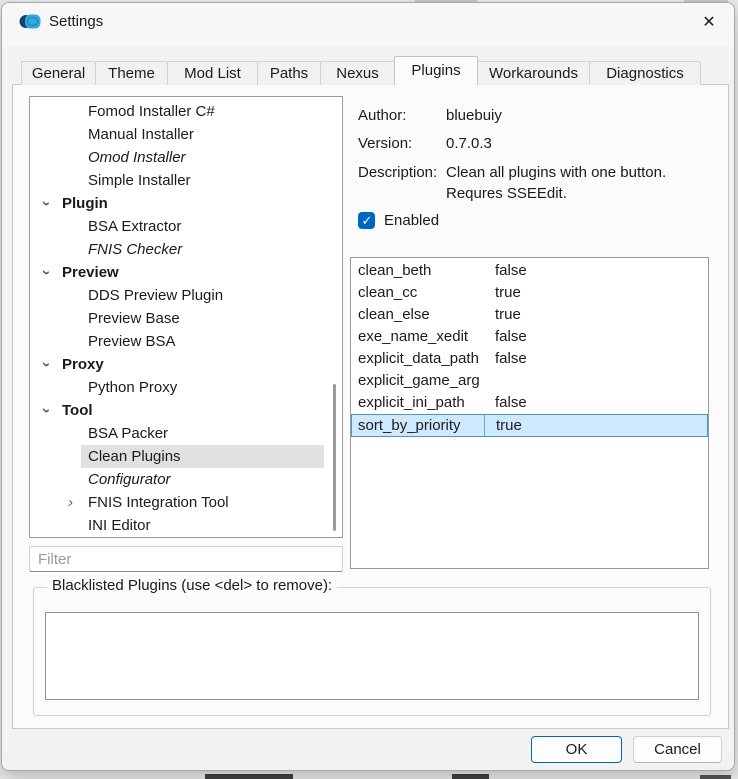 The width and height of the screenshot is (738, 779). What do you see at coordinates (129, 479) in the screenshot?
I see `tree-item-label: Configurator` at bounding box center [129, 479].